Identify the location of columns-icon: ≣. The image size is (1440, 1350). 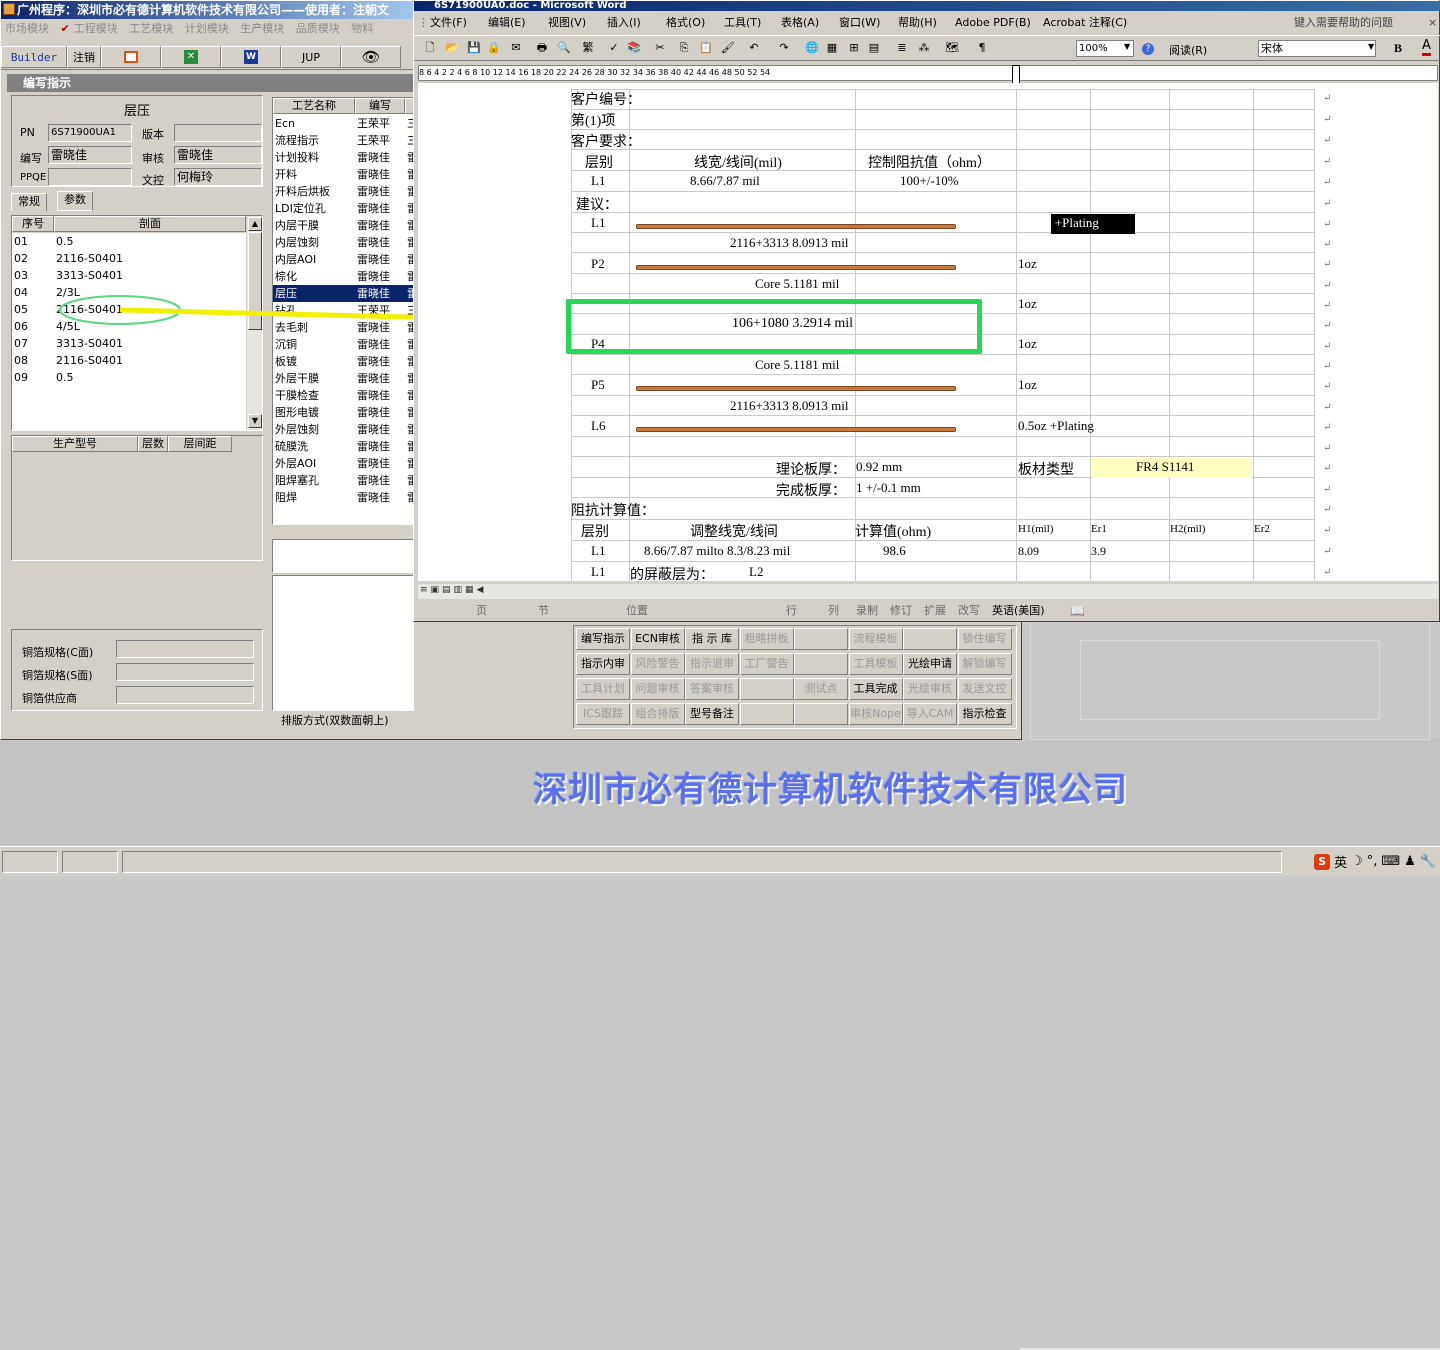
(902, 48).